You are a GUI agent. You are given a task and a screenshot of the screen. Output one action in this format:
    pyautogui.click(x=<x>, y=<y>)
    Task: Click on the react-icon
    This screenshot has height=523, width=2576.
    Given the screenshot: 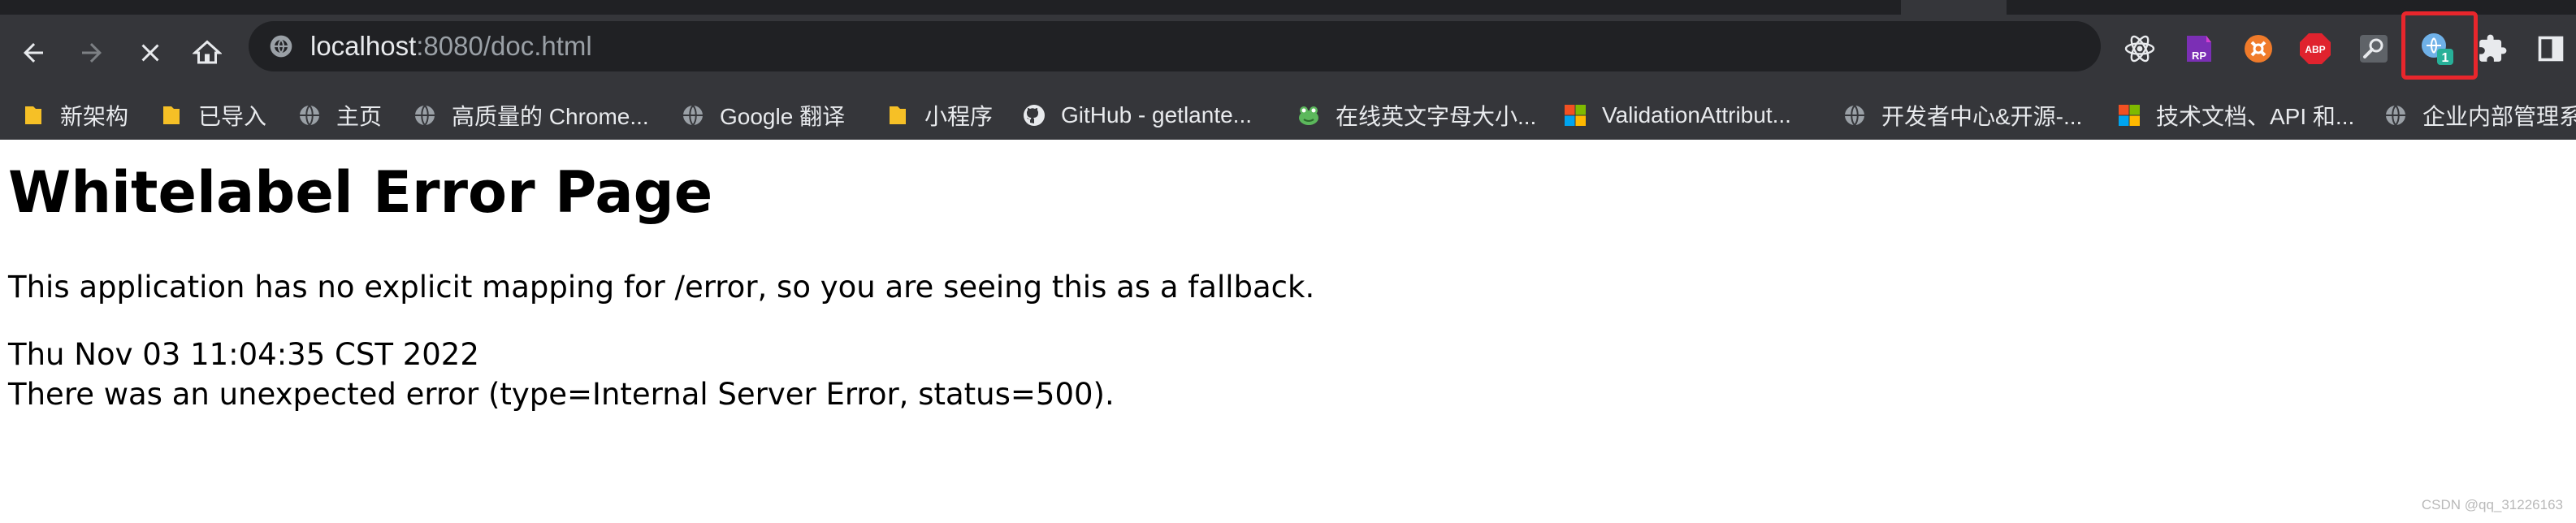 What is the action you would take?
    pyautogui.click(x=2139, y=49)
    